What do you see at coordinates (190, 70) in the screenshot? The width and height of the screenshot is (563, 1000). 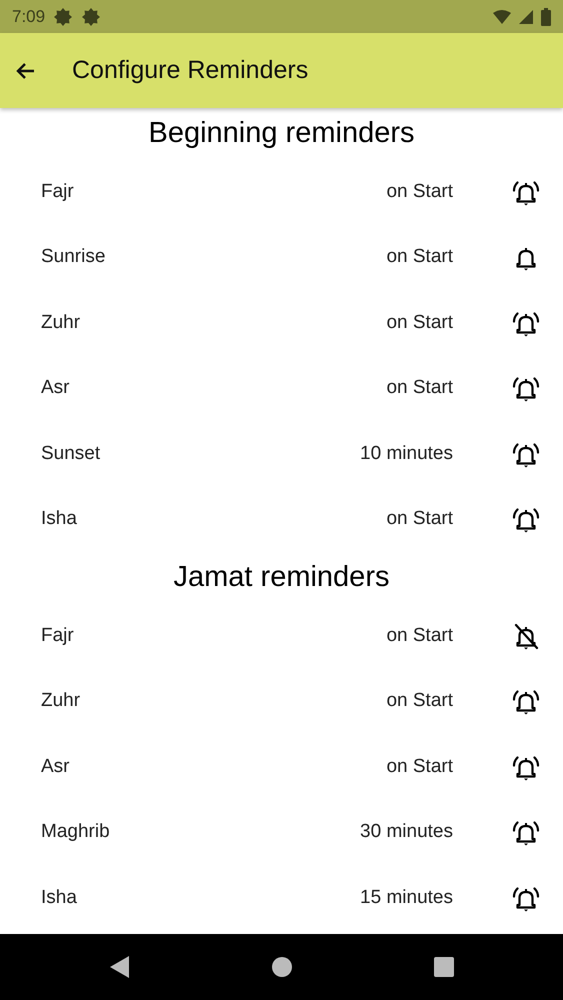 I see `screen-title: Configure Reminders` at bounding box center [190, 70].